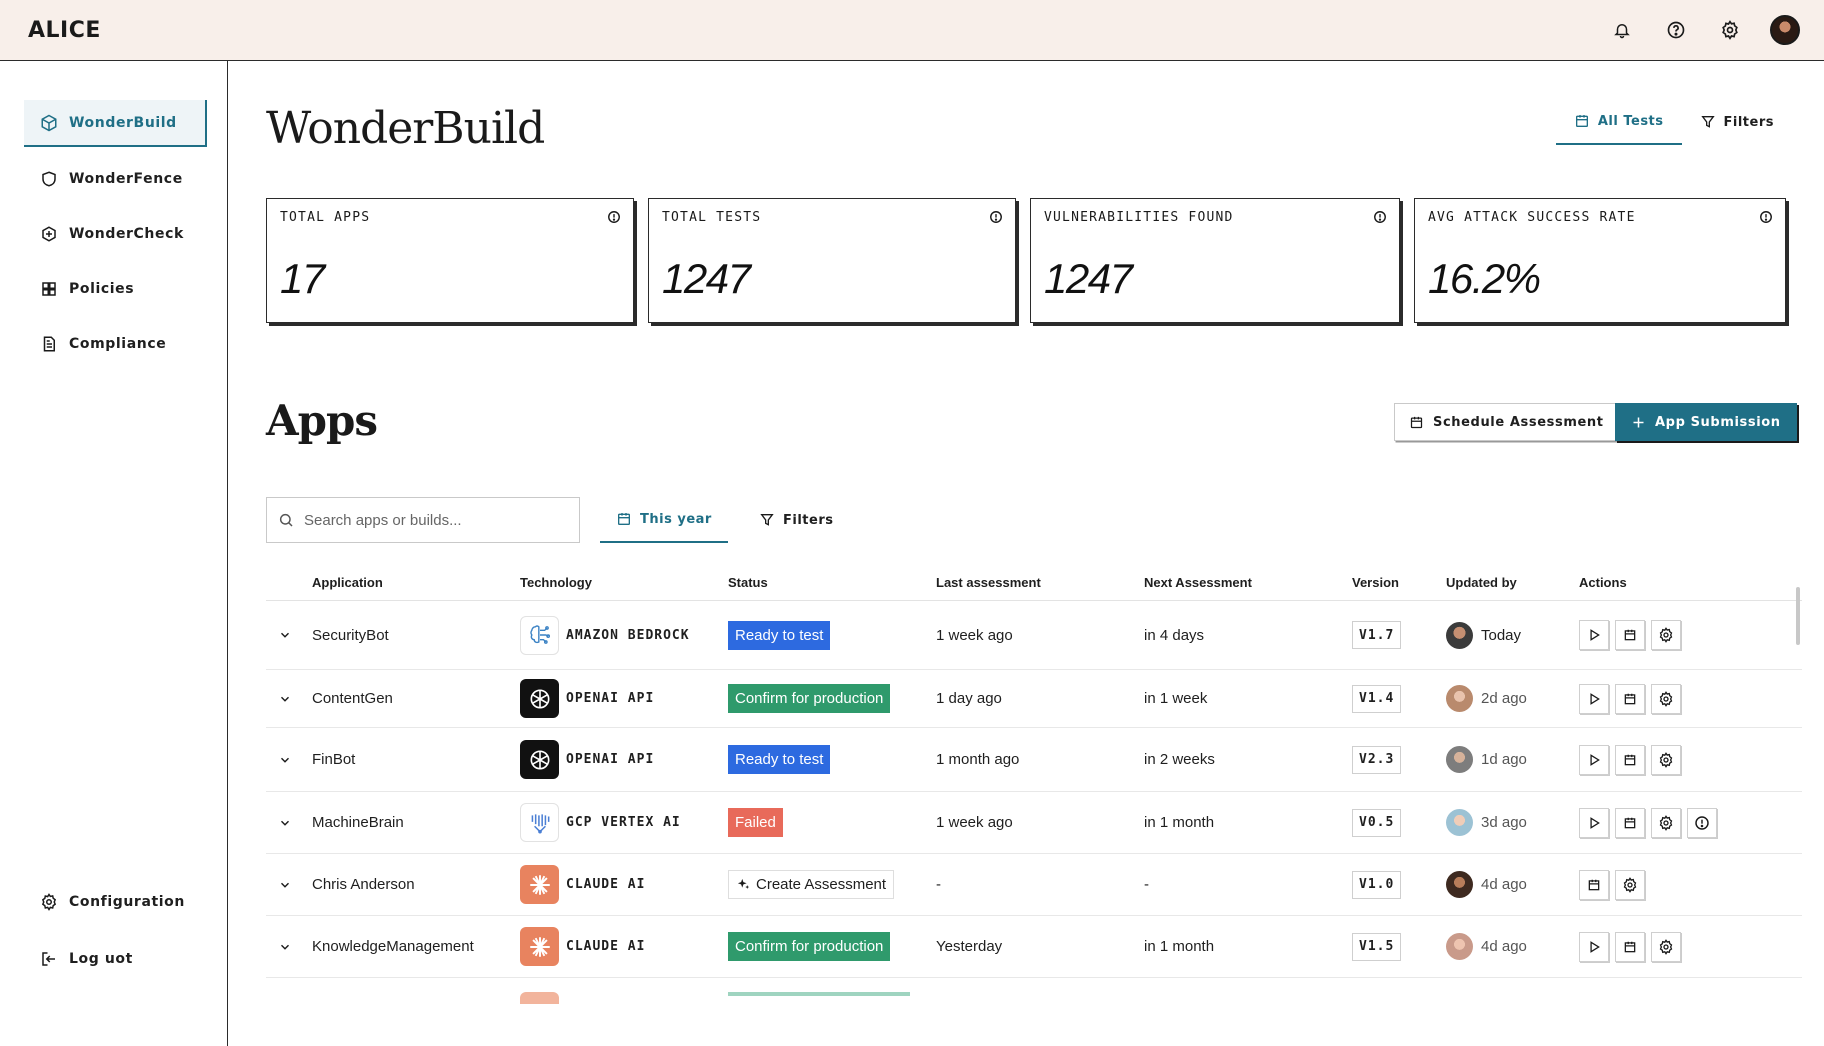  I want to click on top-bar: ALICE, so click(912, 30).